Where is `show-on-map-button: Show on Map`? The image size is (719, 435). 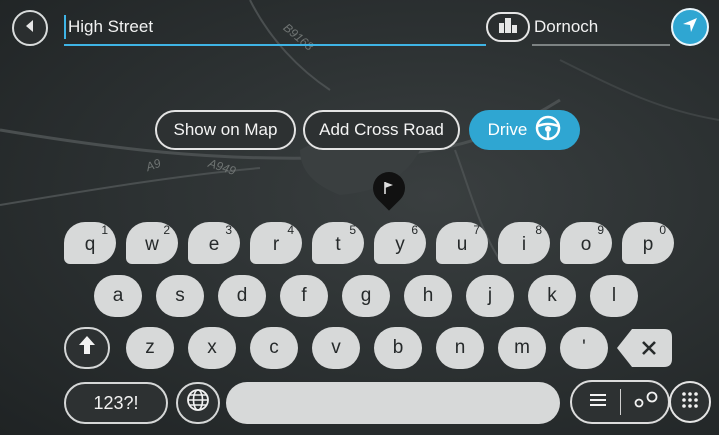
show-on-map-button: Show on Map is located at coordinates (225, 130).